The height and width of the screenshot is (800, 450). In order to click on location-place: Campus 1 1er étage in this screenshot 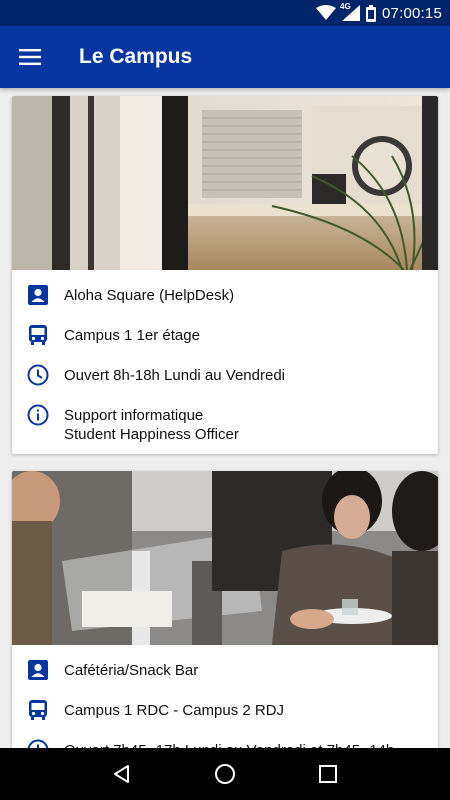, I will do `click(132, 335)`.